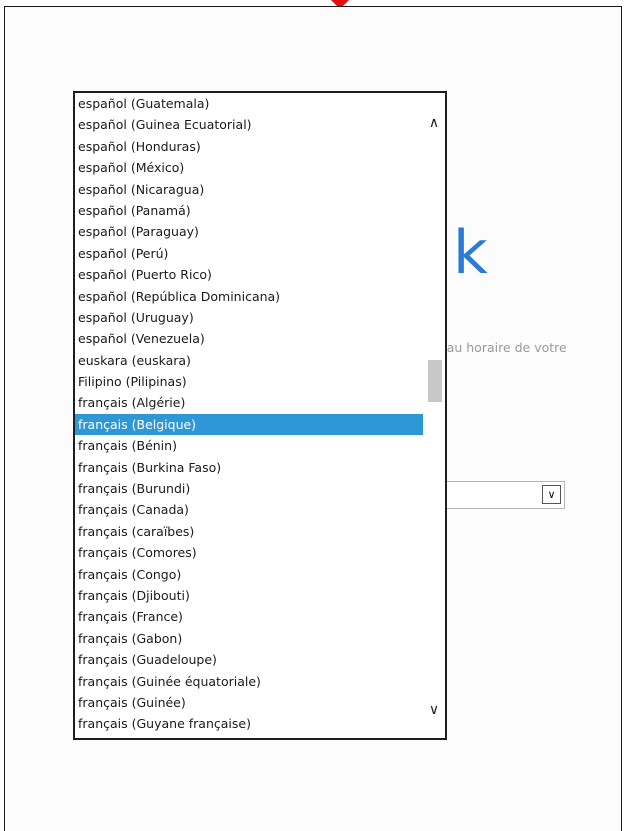 The width and height of the screenshot is (626, 831). I want to click on list-item: français (Guyane française), so click(250, 723).